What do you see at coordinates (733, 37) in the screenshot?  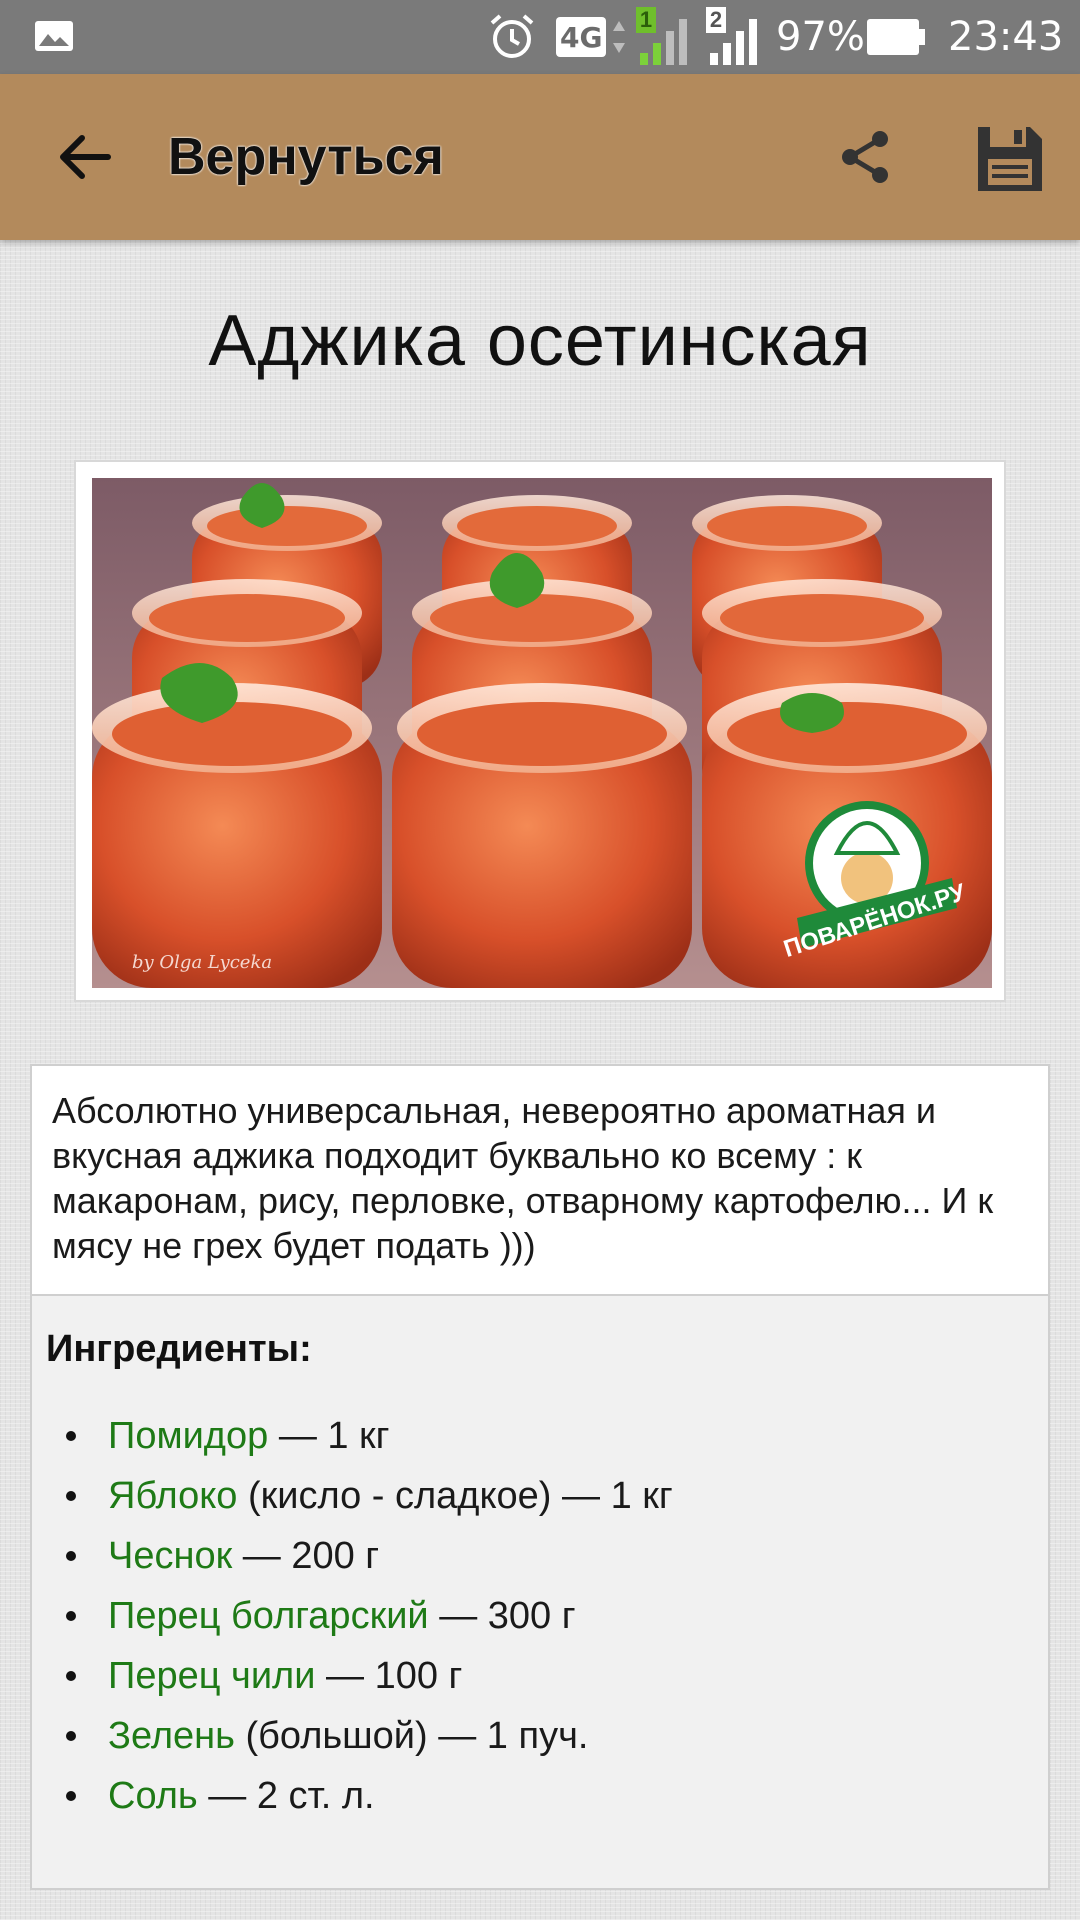 I see `sim2-signal-icon: 2` at bounding box center [733, 37].